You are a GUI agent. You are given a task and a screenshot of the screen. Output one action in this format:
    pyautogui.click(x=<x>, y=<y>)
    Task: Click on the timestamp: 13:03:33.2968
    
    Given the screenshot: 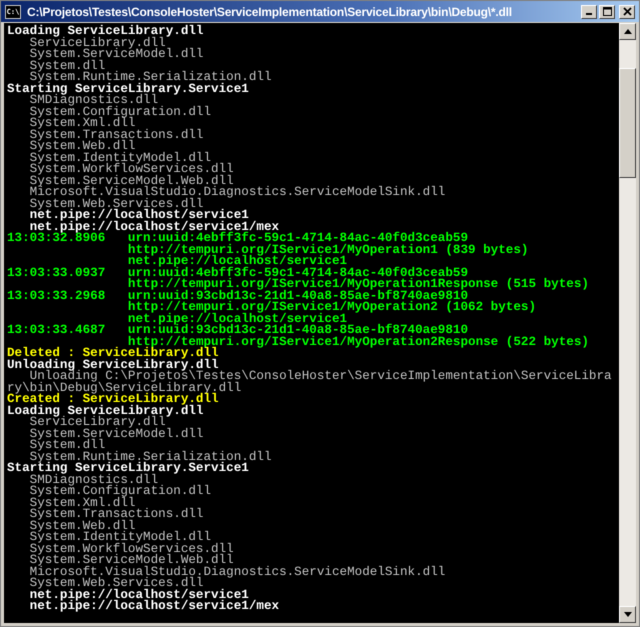 What is the action you would take?
    pyautogui.click(x=56, y=296)
    